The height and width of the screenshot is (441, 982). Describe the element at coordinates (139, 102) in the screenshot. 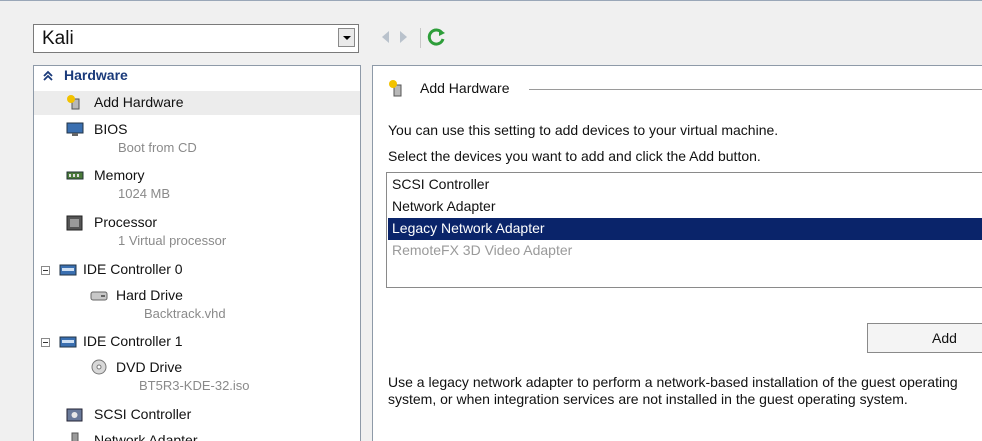

I see `tree-item-label: Add Hardware` at that location.